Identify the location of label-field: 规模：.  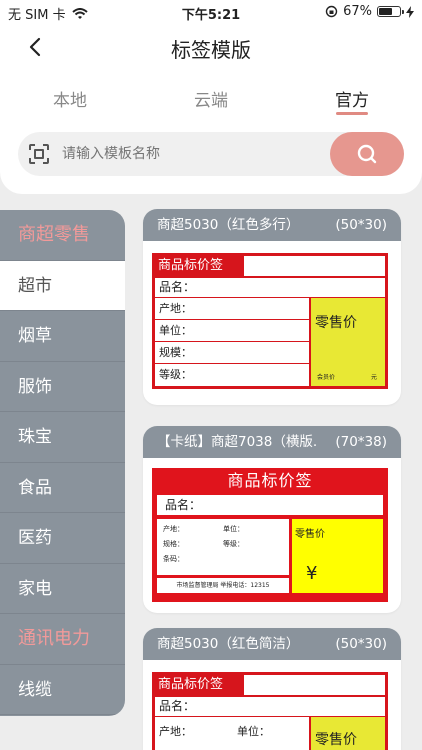
(232, 353).